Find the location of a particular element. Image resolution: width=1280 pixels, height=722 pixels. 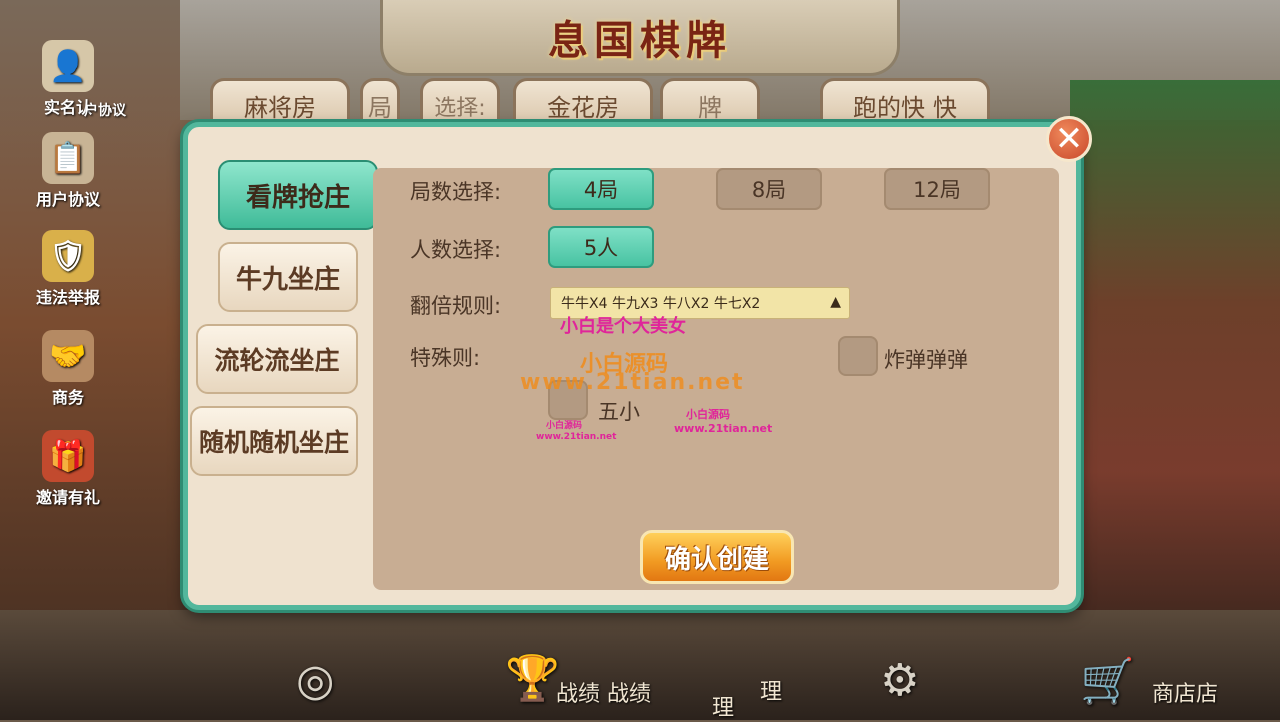

business-icon: 🤝 is located at coordinates (68, 356).